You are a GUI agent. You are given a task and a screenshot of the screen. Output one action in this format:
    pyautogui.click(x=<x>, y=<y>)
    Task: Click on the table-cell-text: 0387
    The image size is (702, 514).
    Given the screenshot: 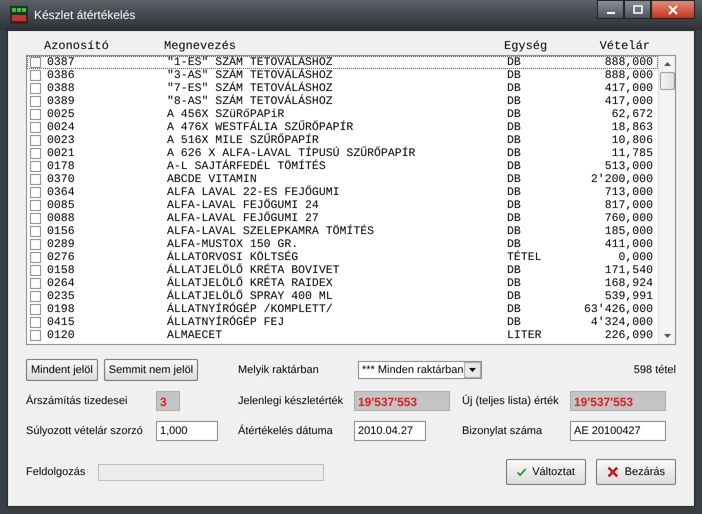 What is the action you would take?
    pyautogui.click(x=61, y=62)
    